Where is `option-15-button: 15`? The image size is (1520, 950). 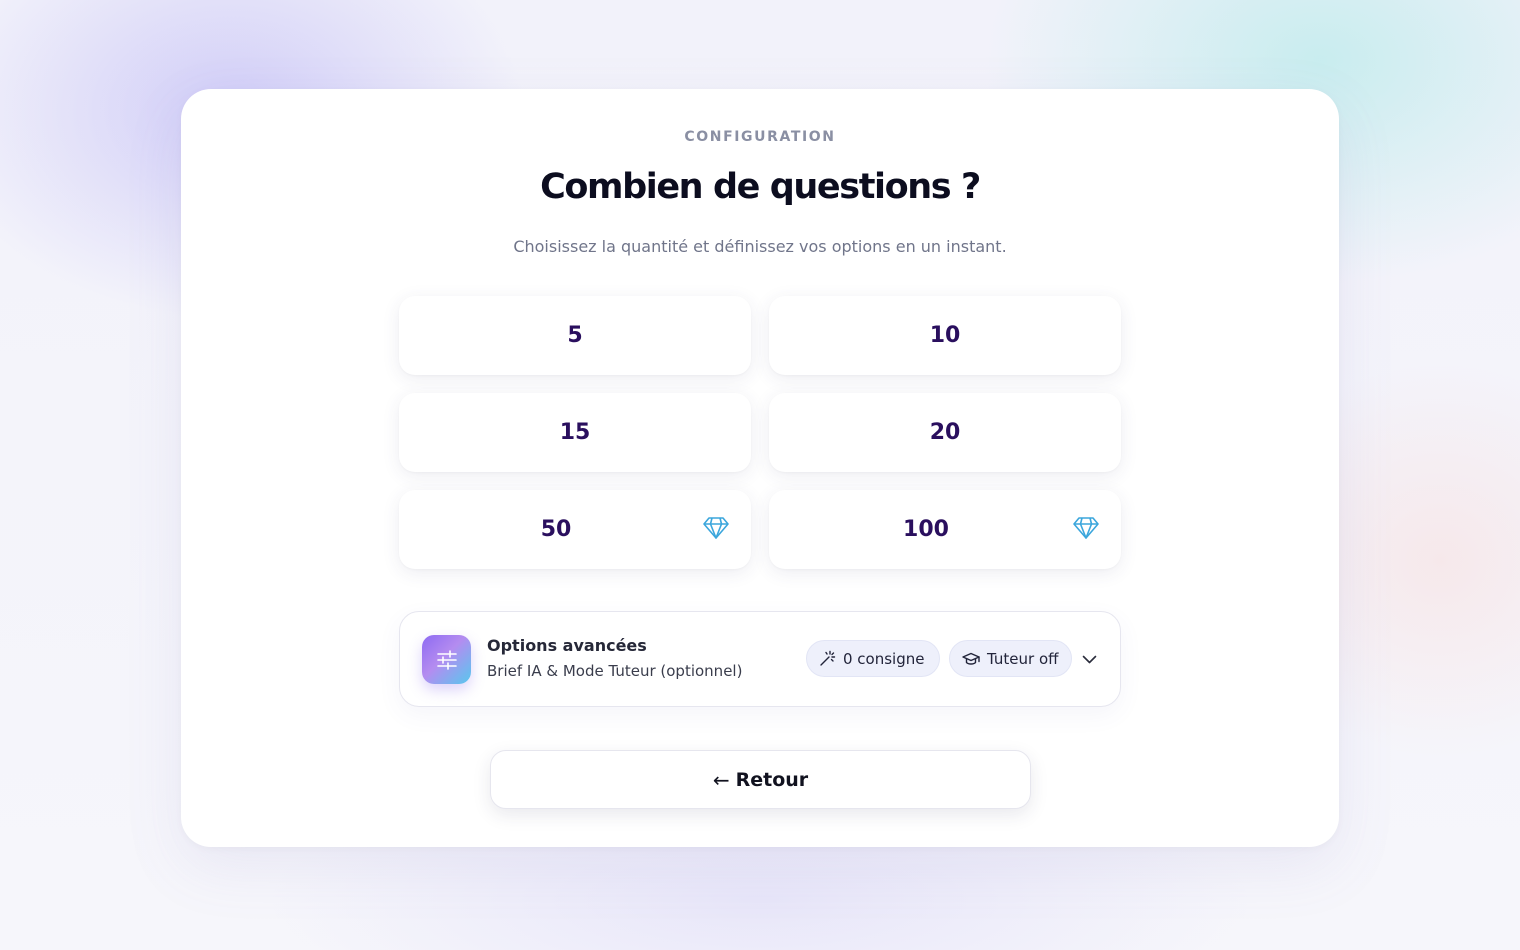
option-15-button: 15 is located at coordinates (575, 432).